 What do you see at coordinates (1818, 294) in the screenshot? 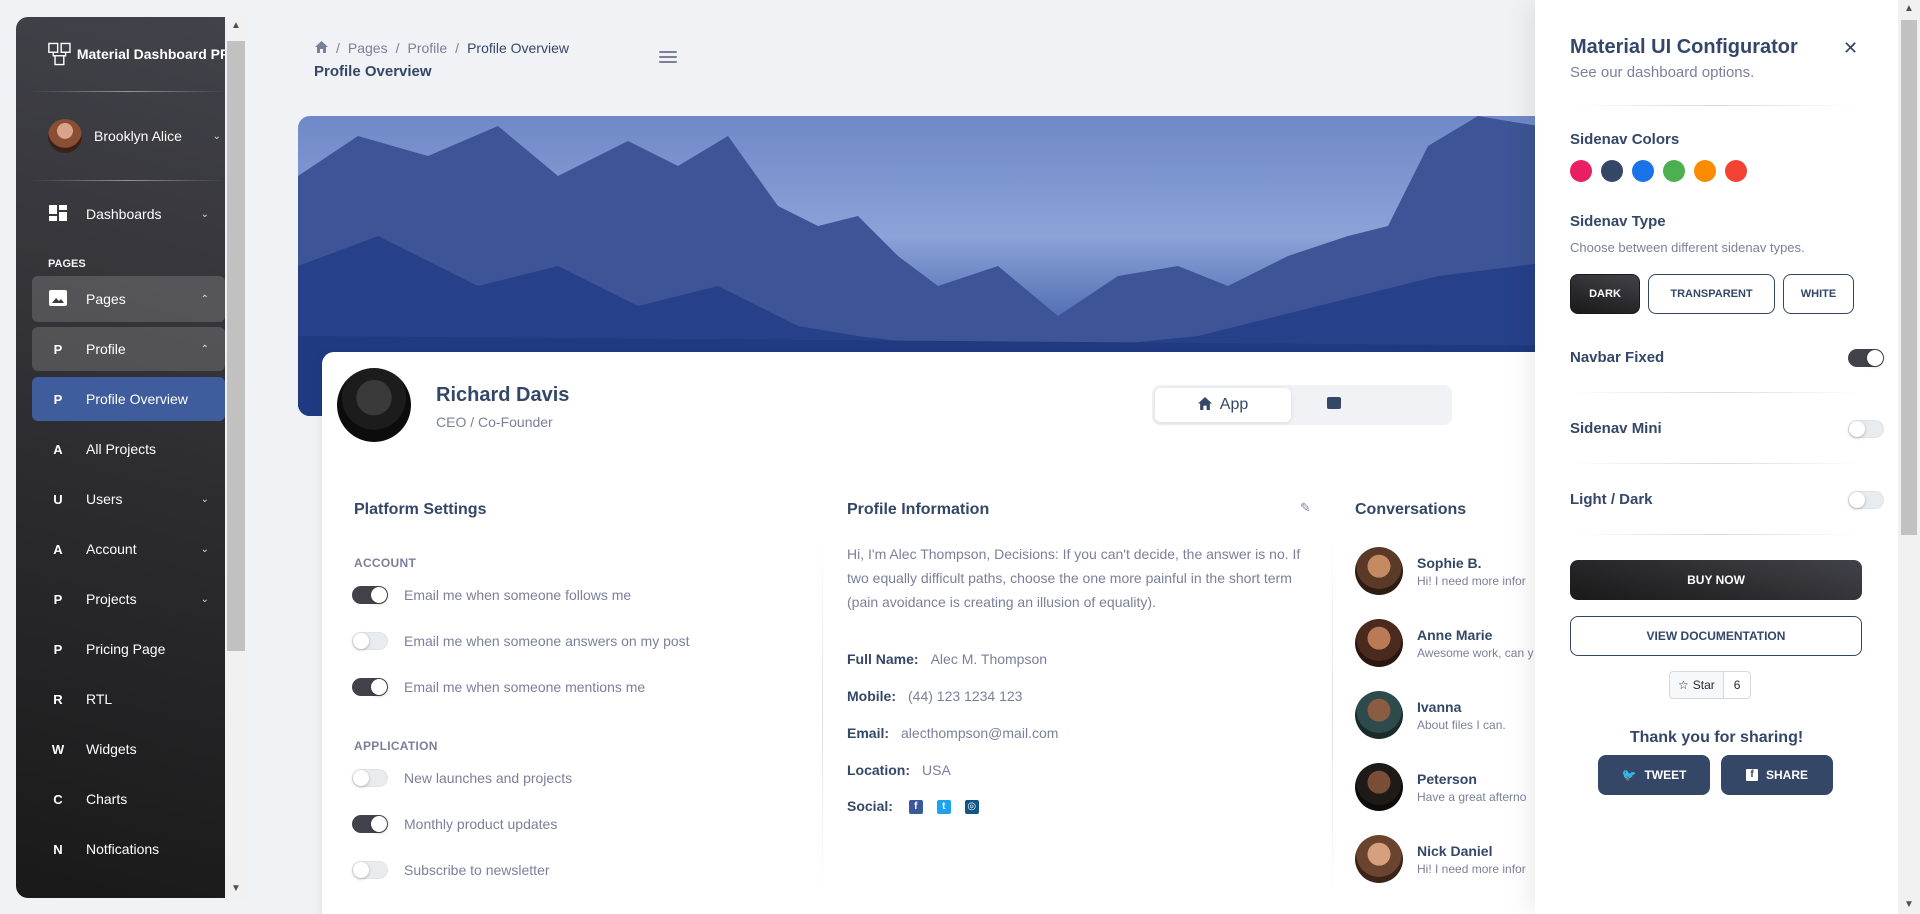
I see `sidenav-type-white-button: WHITE` at bounding box center [1818, 294].